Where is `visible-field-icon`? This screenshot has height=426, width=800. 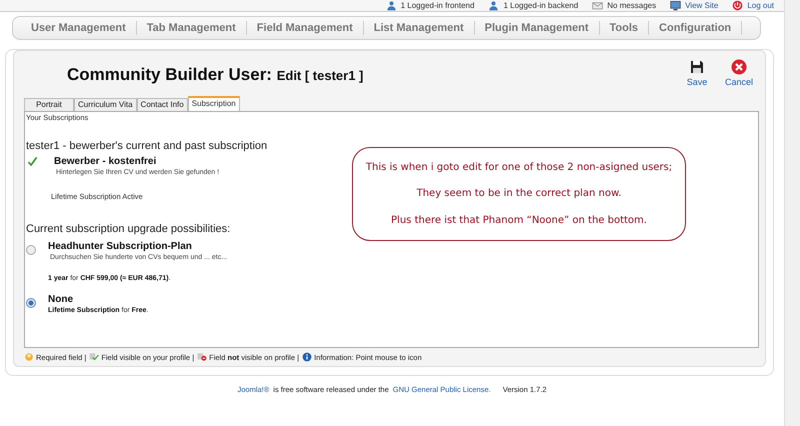
visible-field-icon is located at coordinates (94, 357).